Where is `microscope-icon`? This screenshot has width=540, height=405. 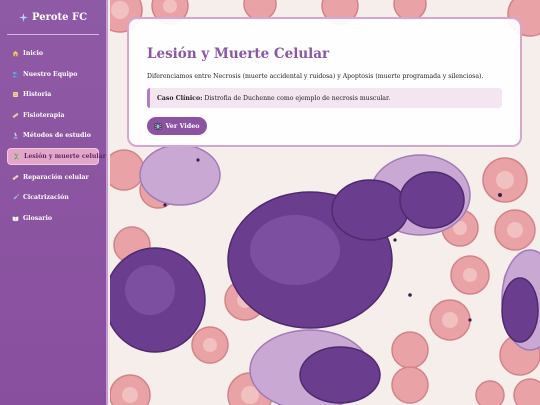 microscope-icon is located at coordinates (15, 136).